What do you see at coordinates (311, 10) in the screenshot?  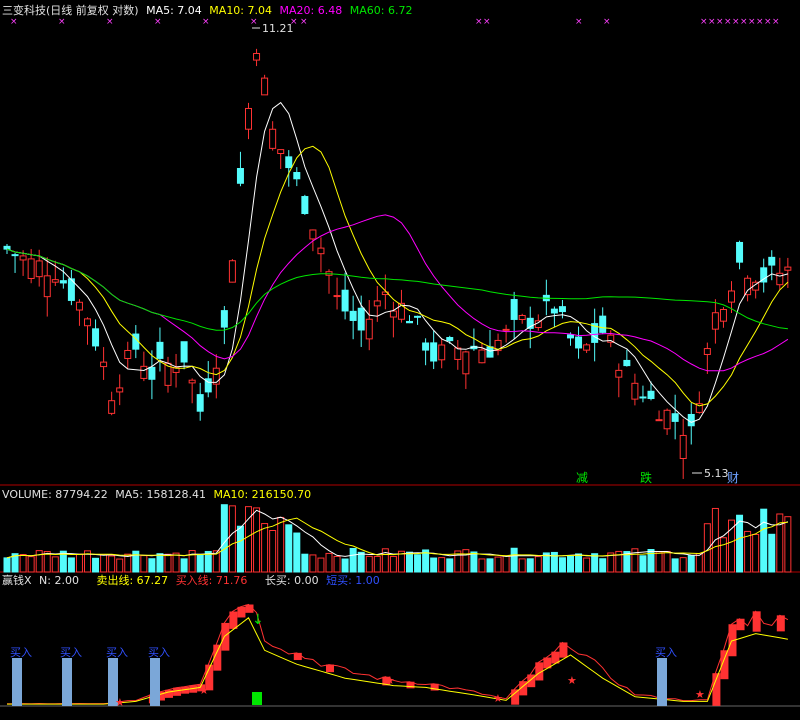 I see `ma20-value: MA20: 6.48` at bounding box center [311, 10].